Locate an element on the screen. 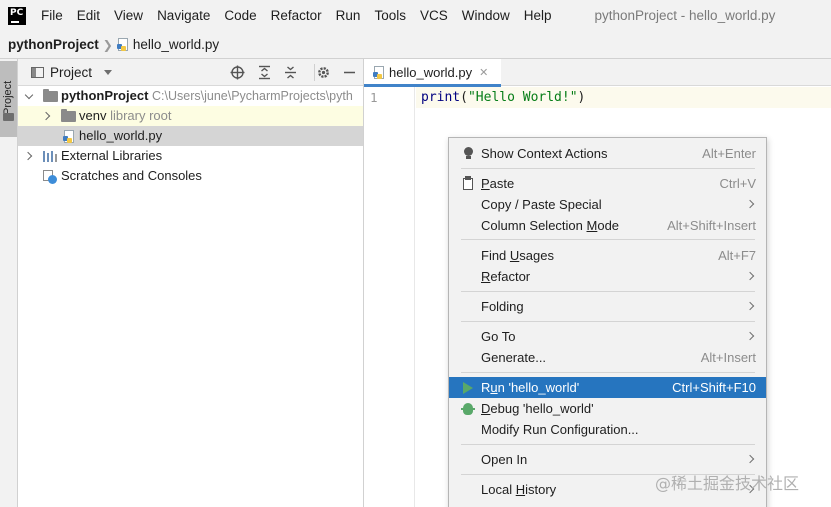 Image resolution: width=831 pixels, height=507 pixels. editor-tab-bar: hello_world.py ✕ is located at coordinates (597, 73).